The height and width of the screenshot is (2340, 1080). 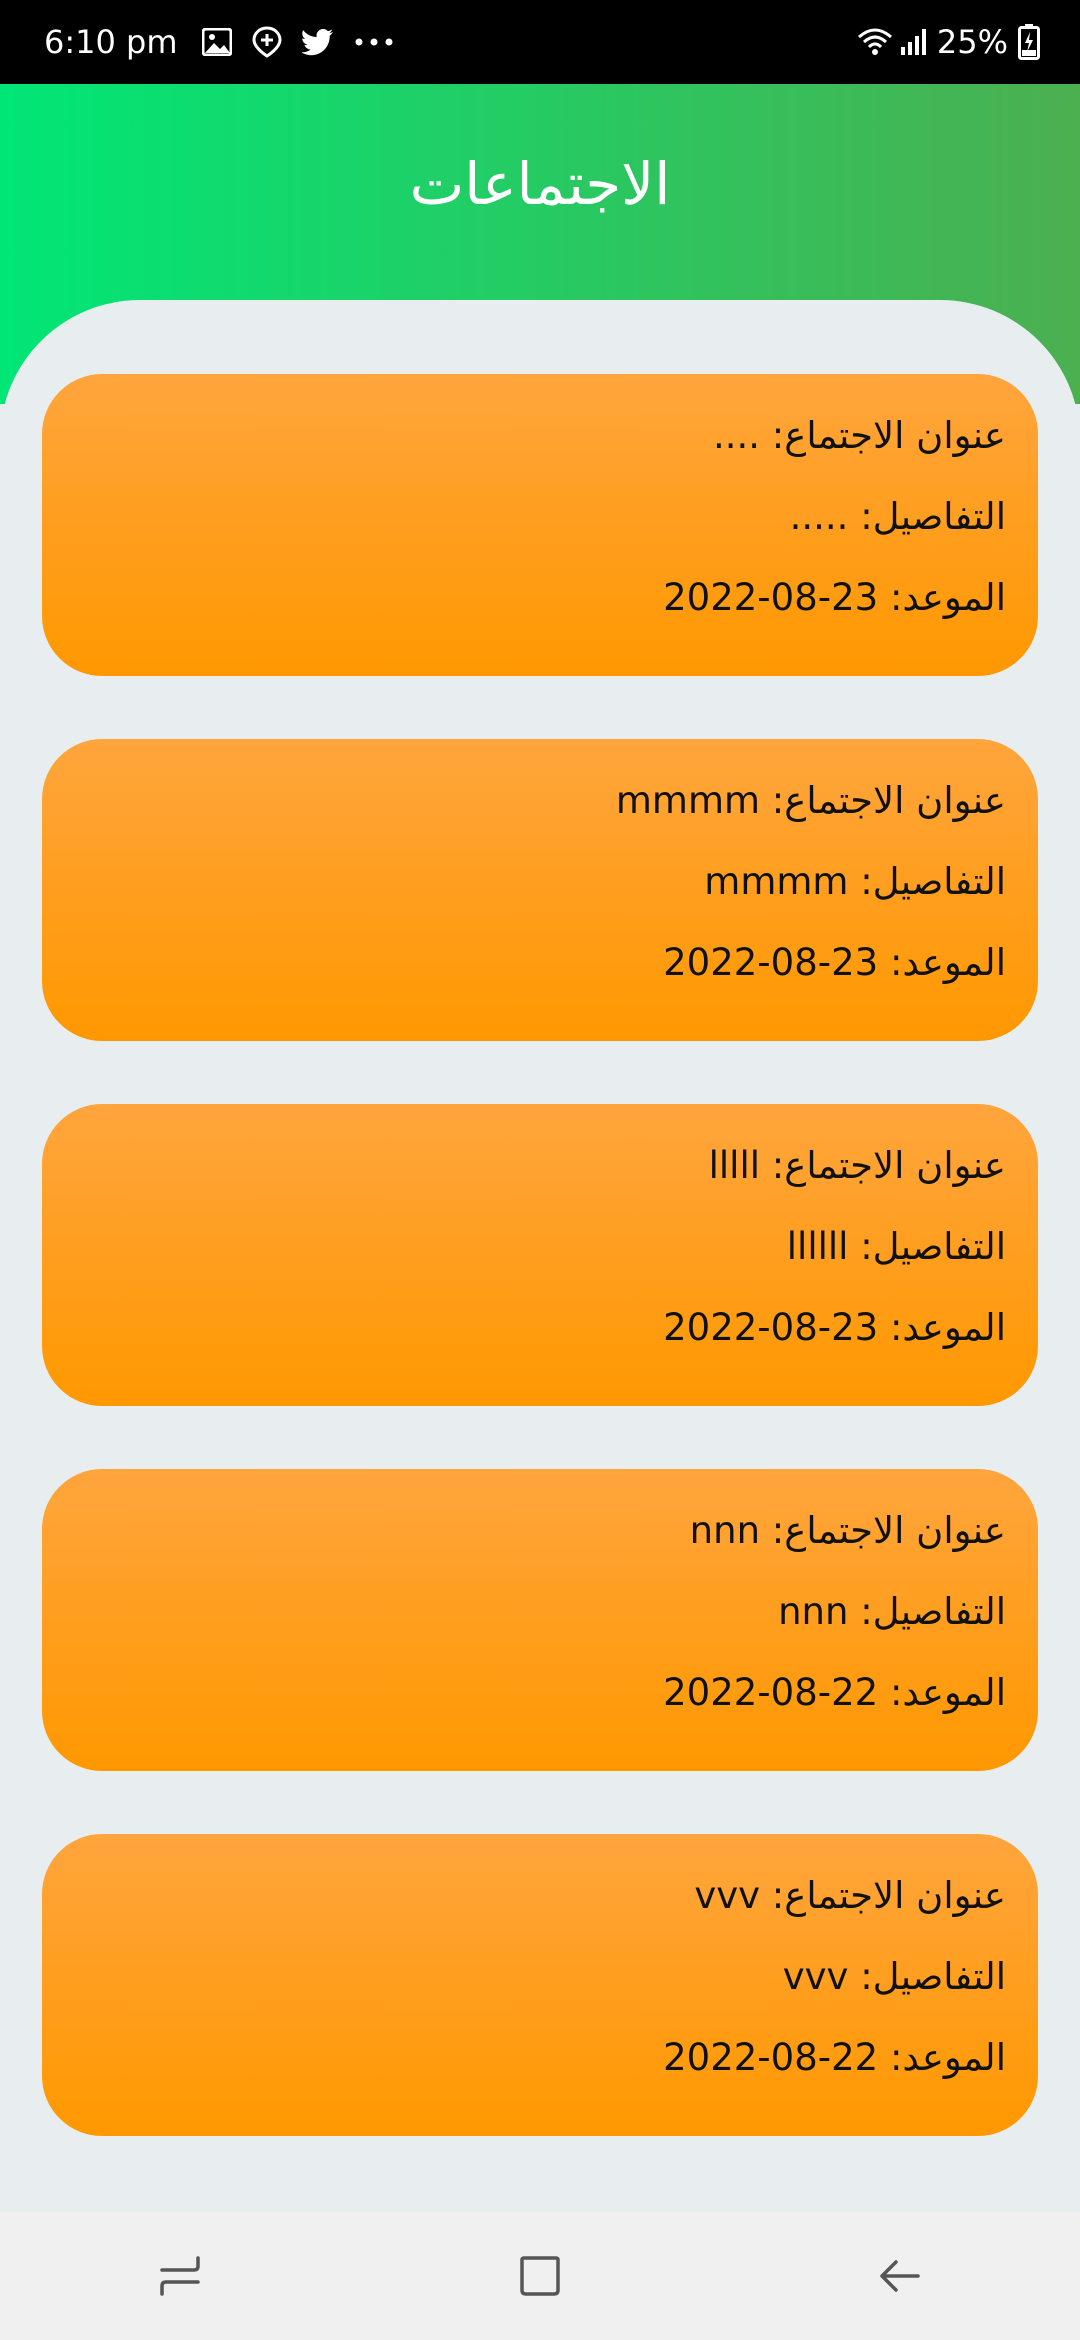 I want to click on twitter-icon, so click(x=317, y=42).